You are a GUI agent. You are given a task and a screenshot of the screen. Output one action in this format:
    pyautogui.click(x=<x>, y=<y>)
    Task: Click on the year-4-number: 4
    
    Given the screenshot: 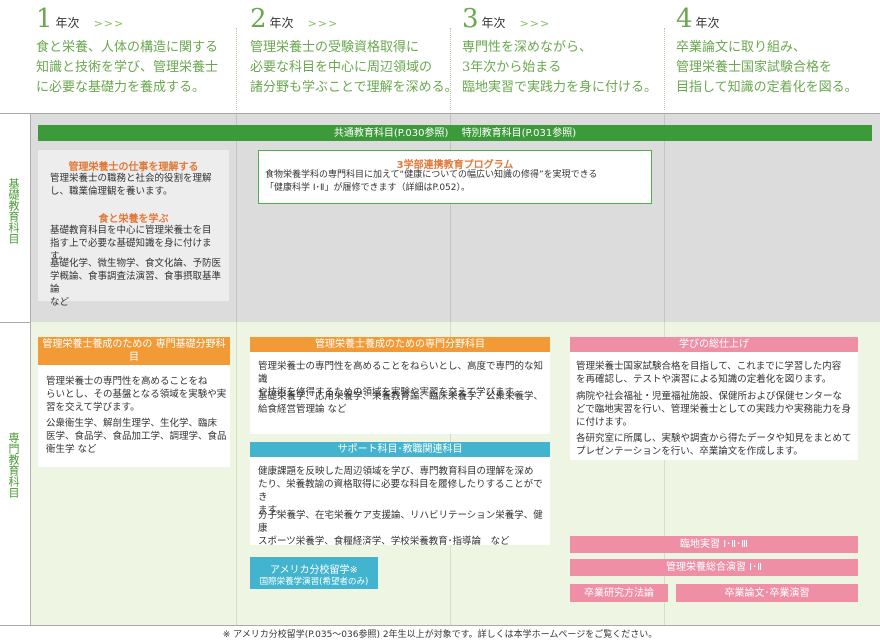 What is the action you would take?
    pyautogui.click(x=684, y=19)
    